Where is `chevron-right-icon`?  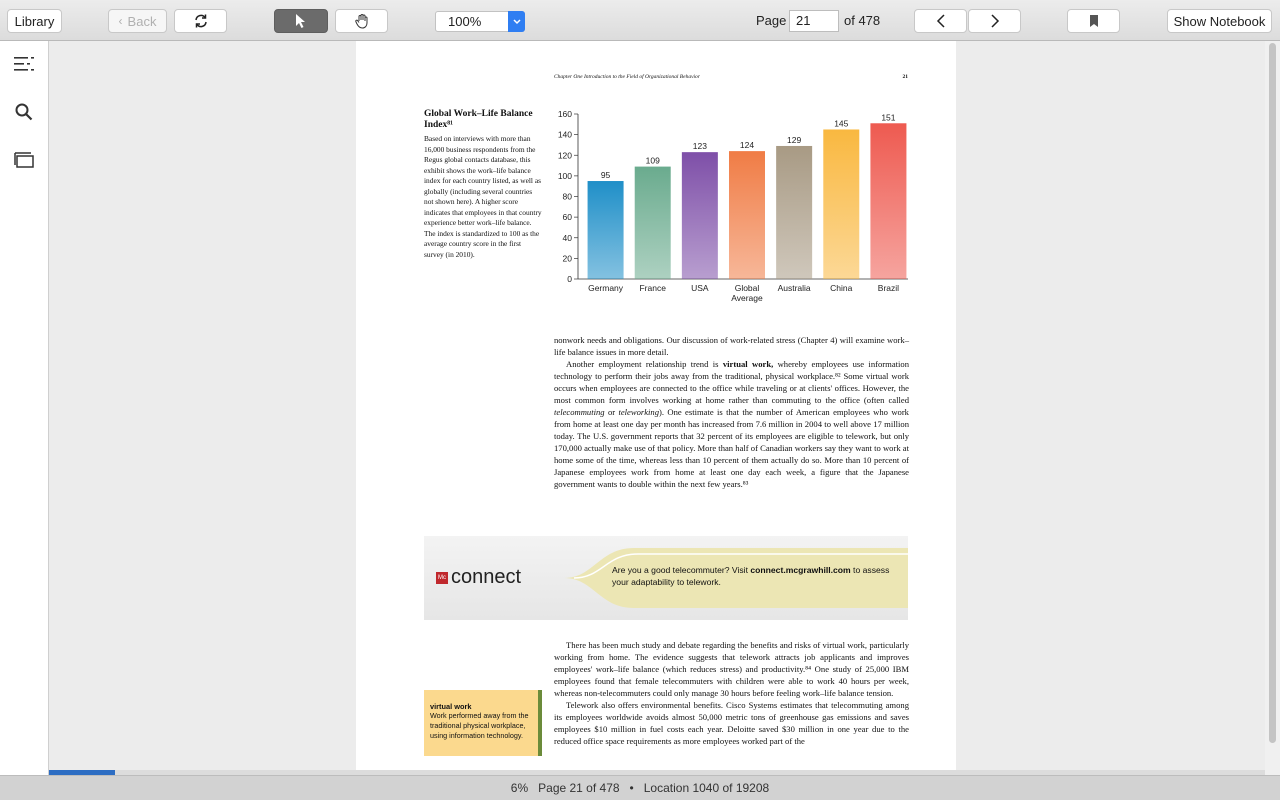 chevron-right-icon is located at coordinates (994, 21).